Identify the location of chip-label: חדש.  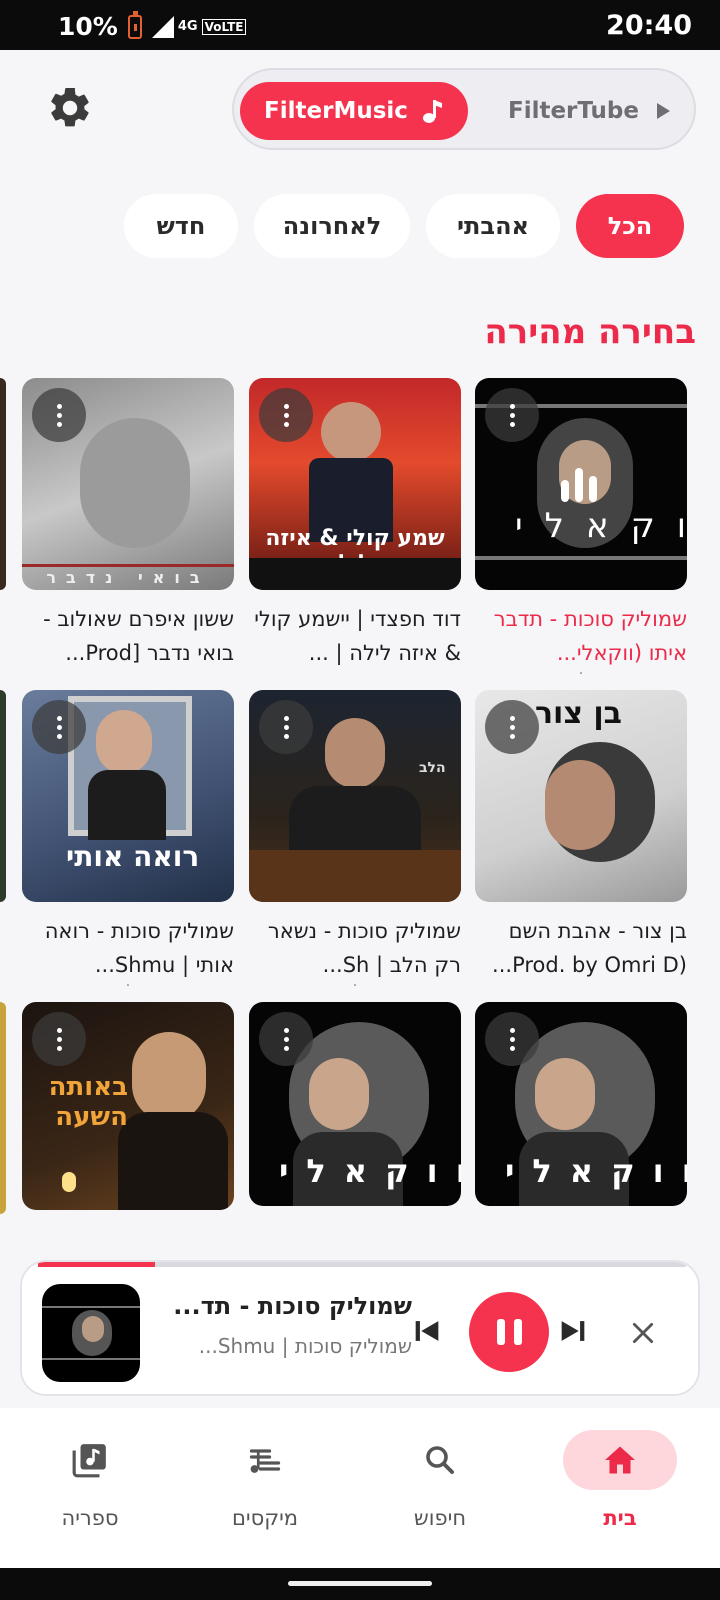
(181, 226).